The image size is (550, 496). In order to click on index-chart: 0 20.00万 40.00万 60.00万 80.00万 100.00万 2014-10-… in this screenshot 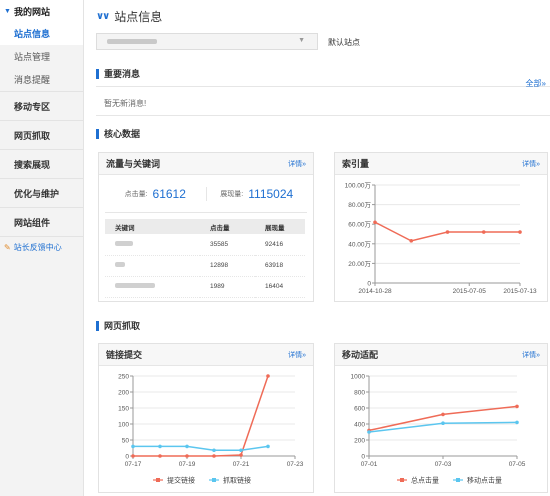, I will do `click(441, 239)`.